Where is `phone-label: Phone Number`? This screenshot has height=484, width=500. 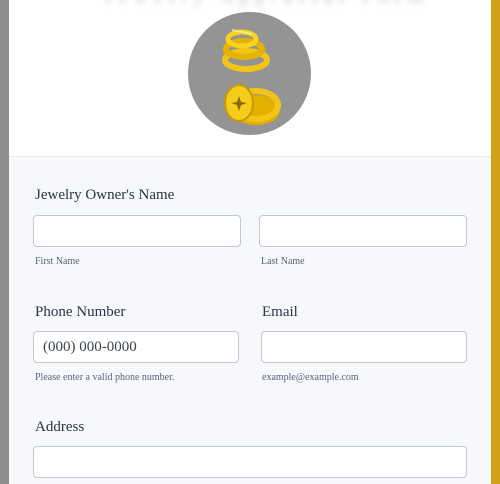 phone-label: Phone Number is located at coordinates (80, 312).